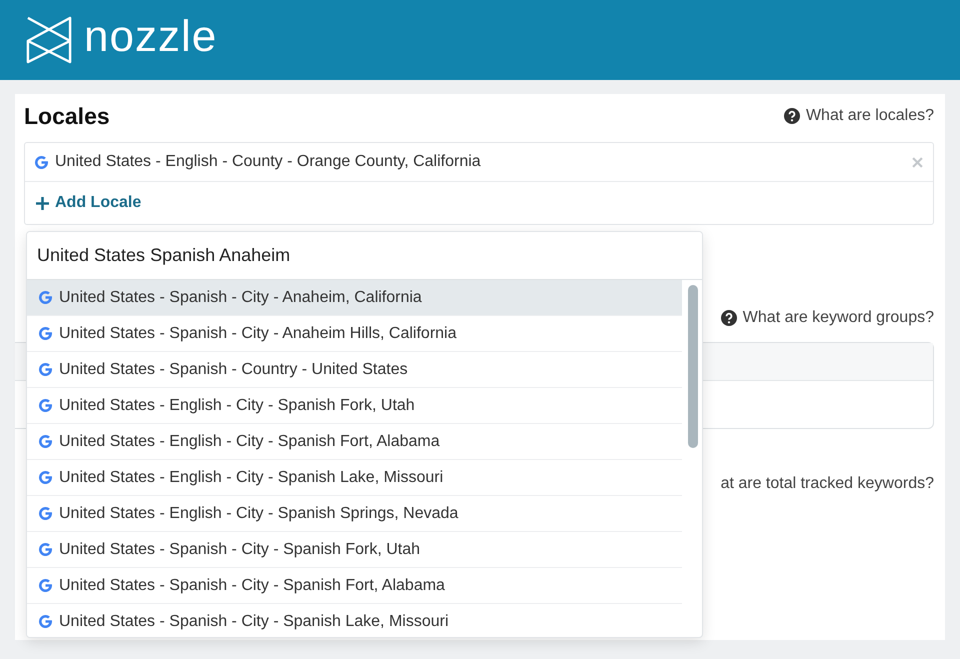 This screenshot has height=659, width=960. What do you see at coordinates (354, 334) in the screenshot?
I see `locale-option: United States - Spanish - City - Anaheim Hills, California` at bounding box center [354, 334].